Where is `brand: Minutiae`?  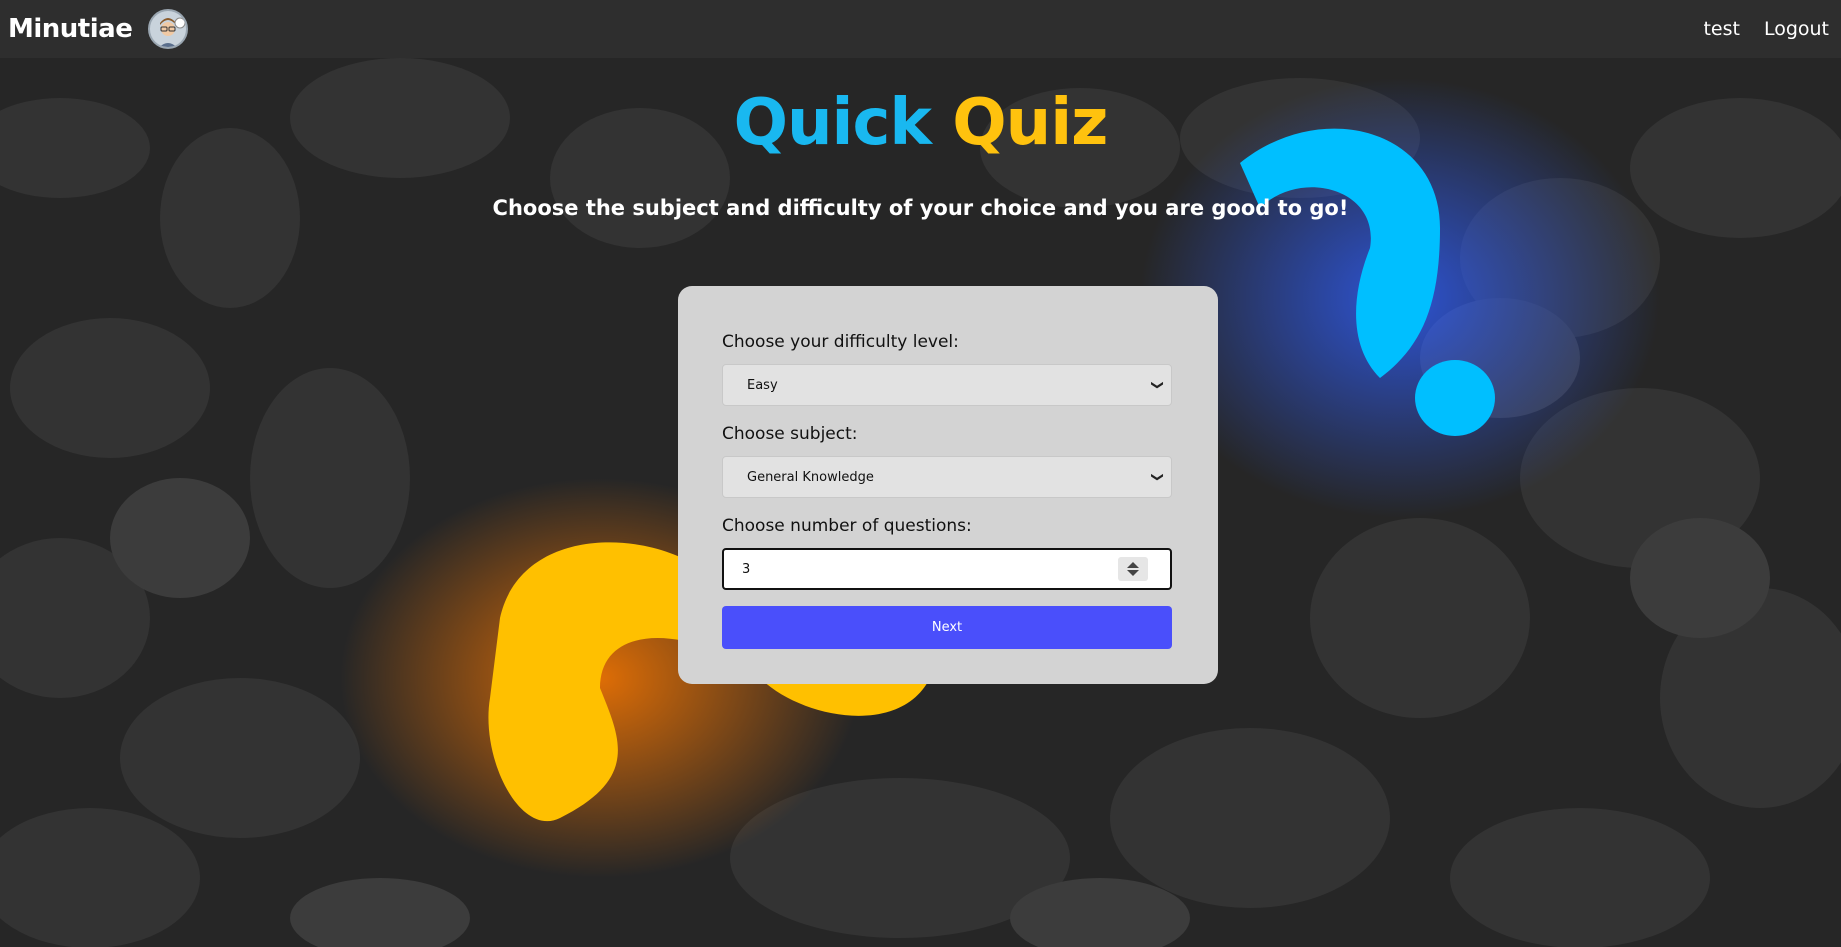 brand: Minutiae is located at coordinates (98, 29).